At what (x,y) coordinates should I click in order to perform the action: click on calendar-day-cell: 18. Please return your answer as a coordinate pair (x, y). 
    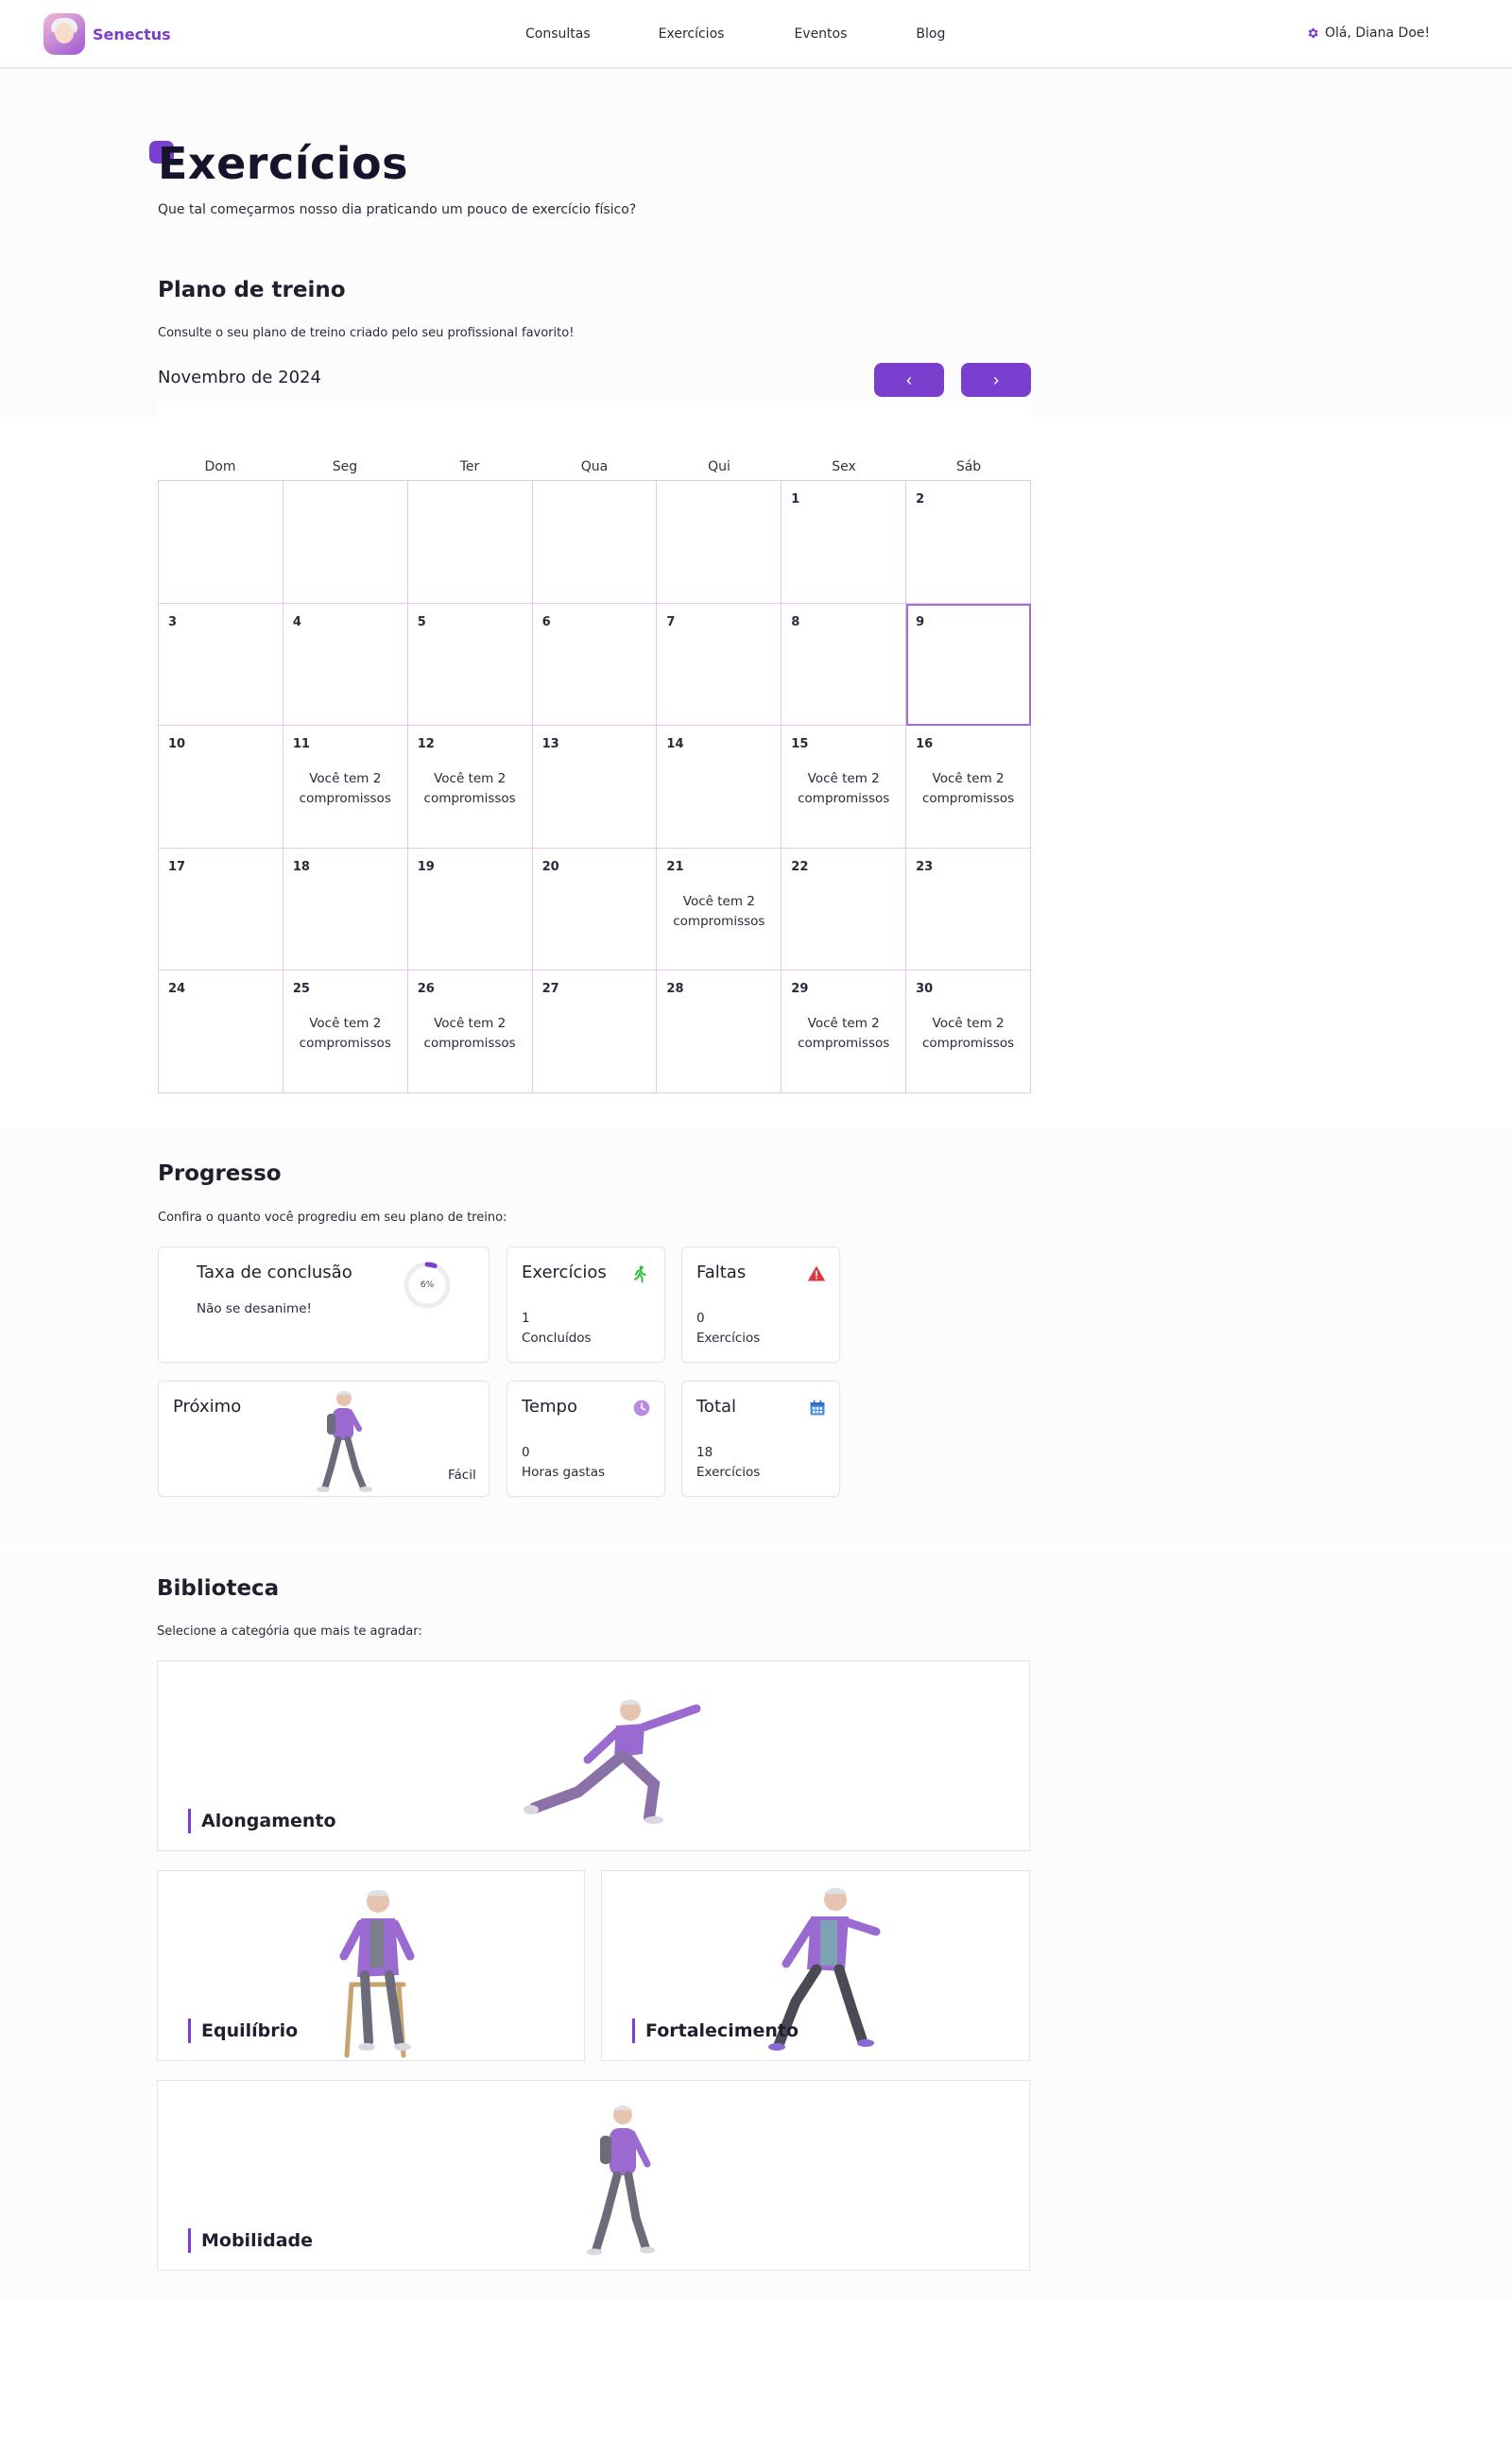
    Looking at the image, I should click on (345, 909).